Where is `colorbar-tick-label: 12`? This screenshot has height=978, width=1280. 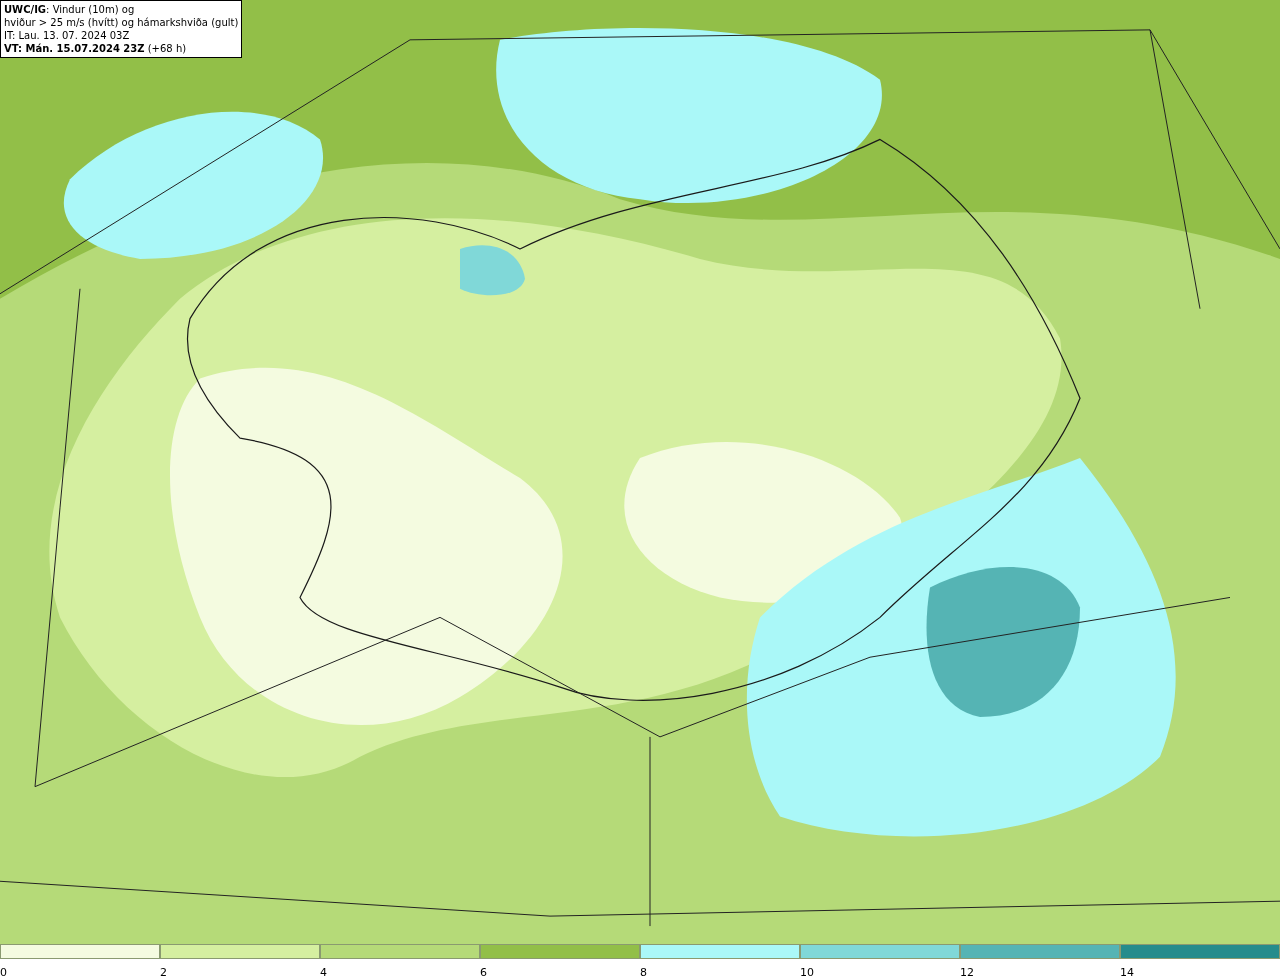
colorbar-tick-label: 12 is located at coordinates (967, 972).